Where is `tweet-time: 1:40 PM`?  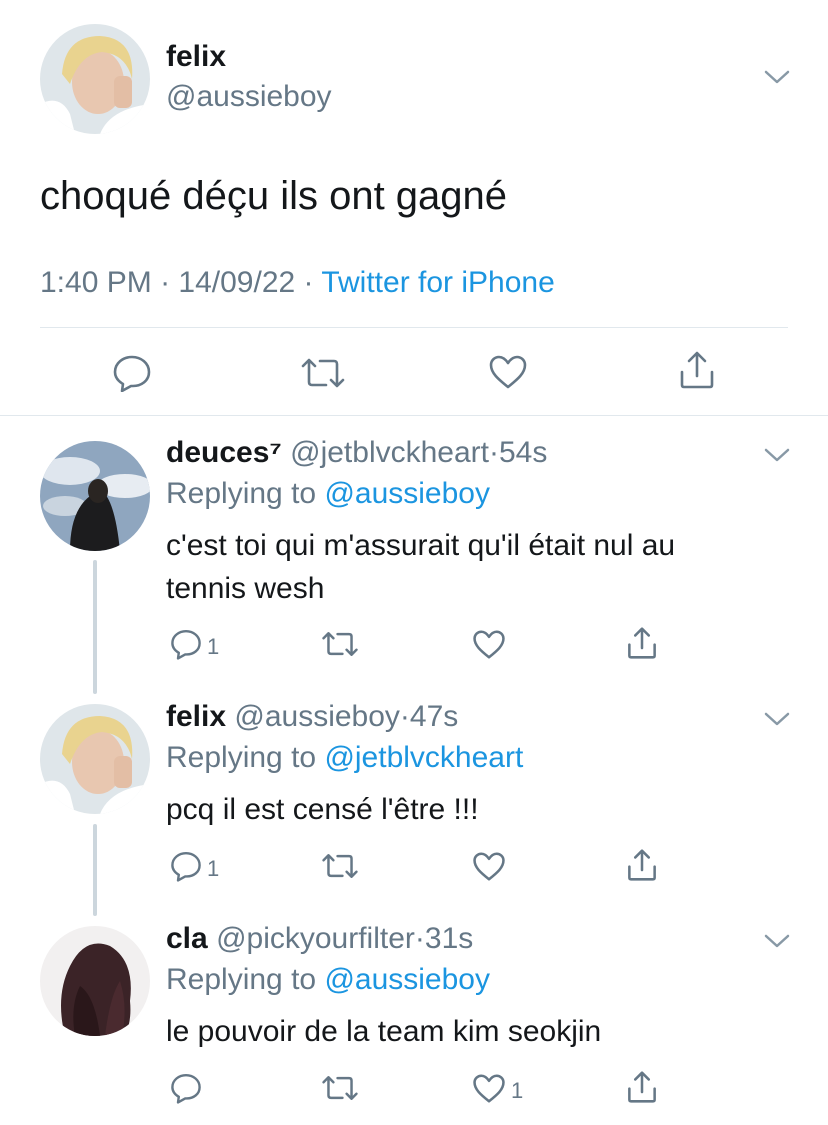 tweet-time: 1:40 PM is located at coordinates (96, 282).